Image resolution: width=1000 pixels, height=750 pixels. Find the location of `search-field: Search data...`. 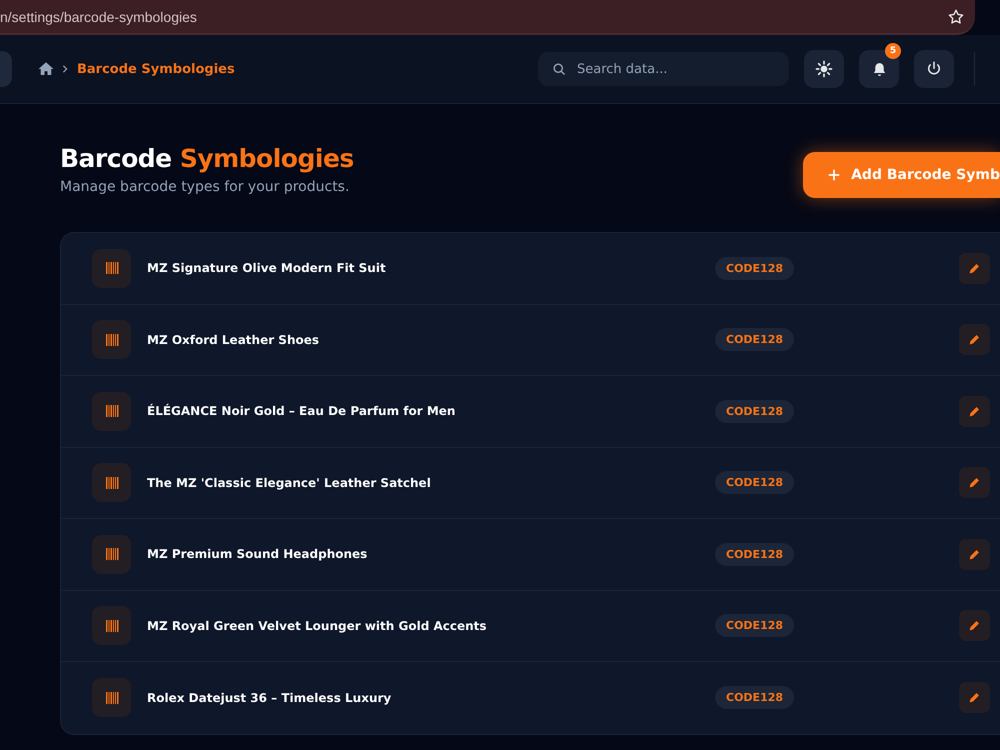

search-field: Search data... is located at coordinates (663, 69).